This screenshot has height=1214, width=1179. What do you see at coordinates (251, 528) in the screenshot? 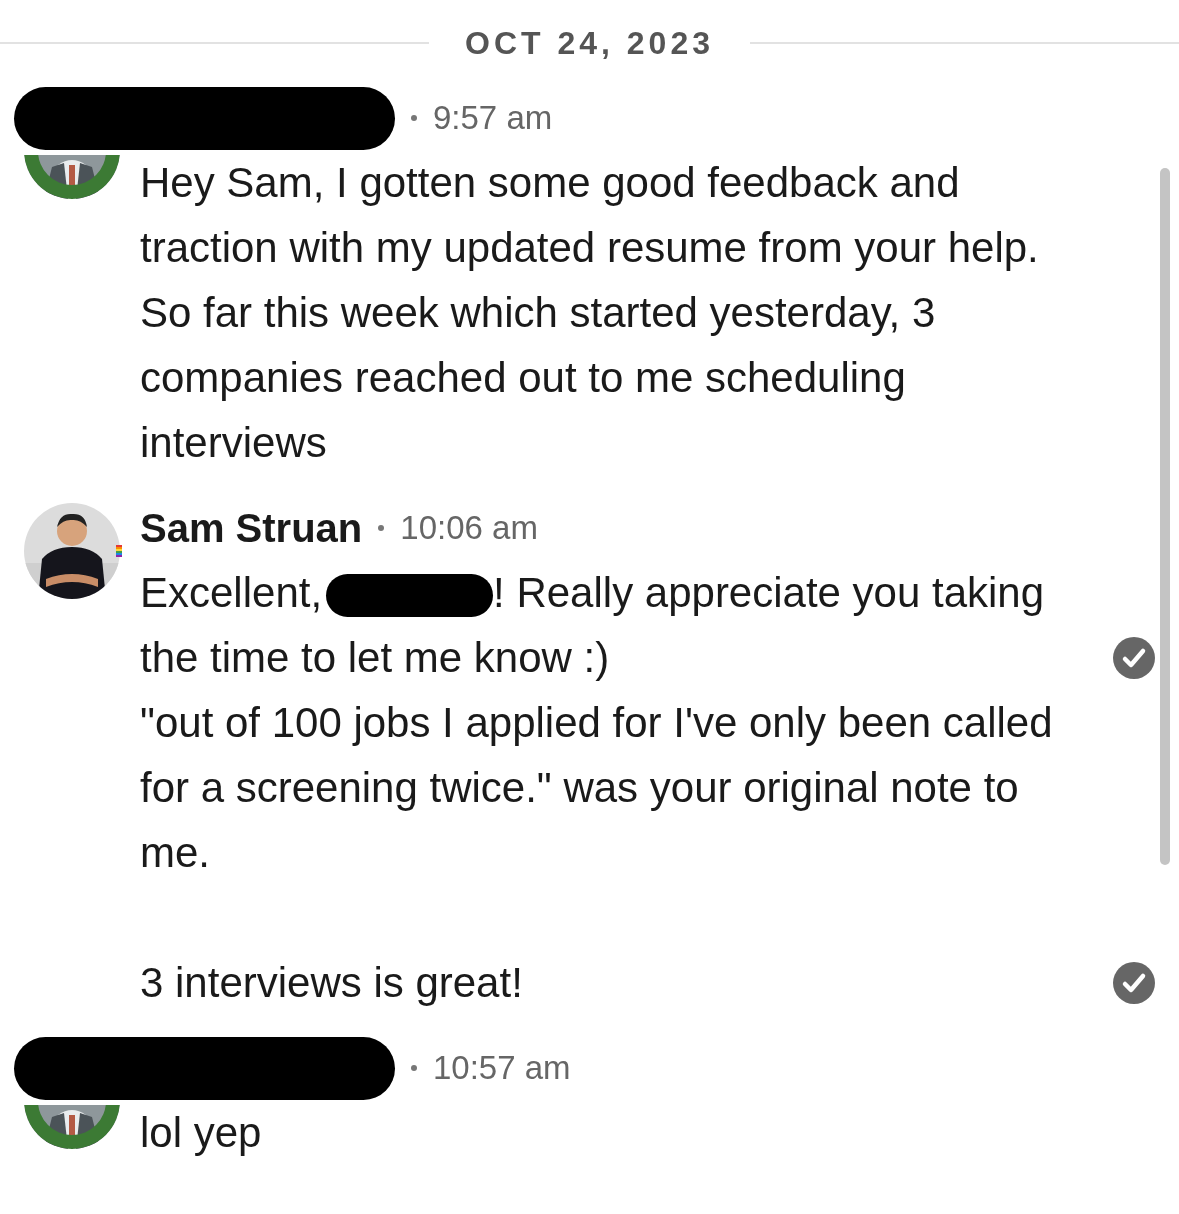
I see `sender-name: Sam Struan` at bounding box center [251, 528].